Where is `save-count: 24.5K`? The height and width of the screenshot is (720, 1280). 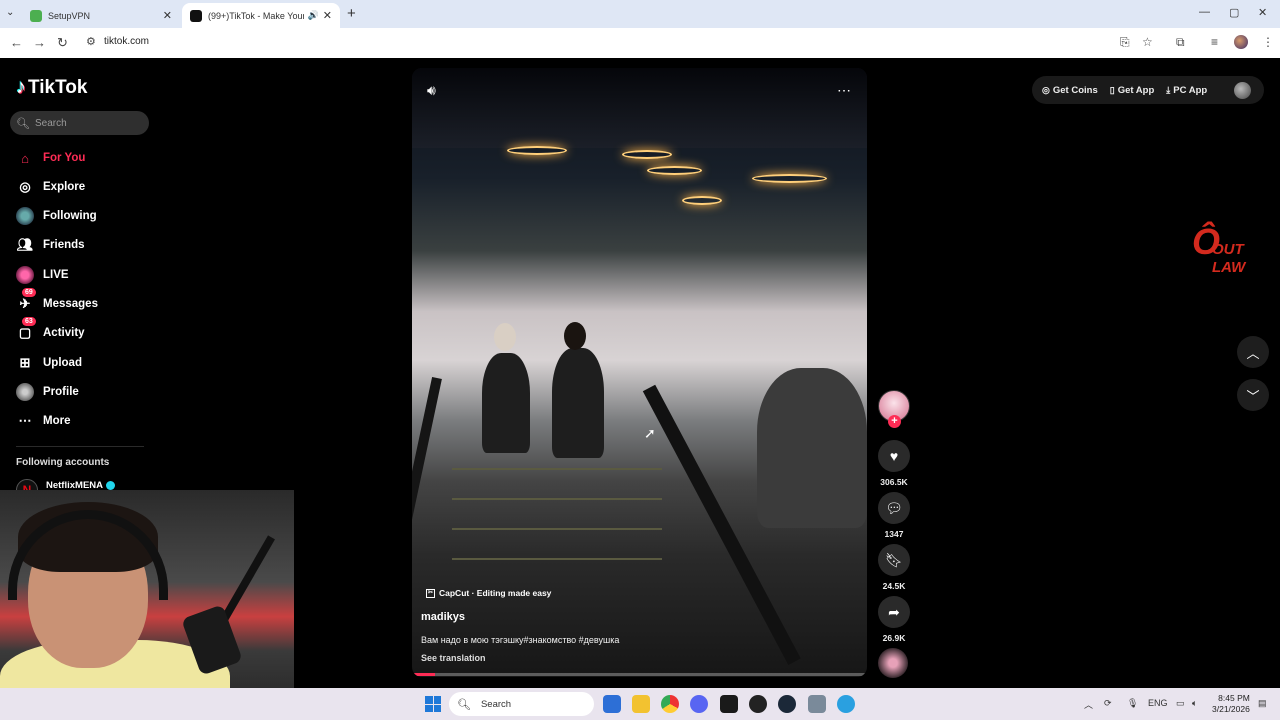 save-count: 24.5K is located at coordinates (894, 586).